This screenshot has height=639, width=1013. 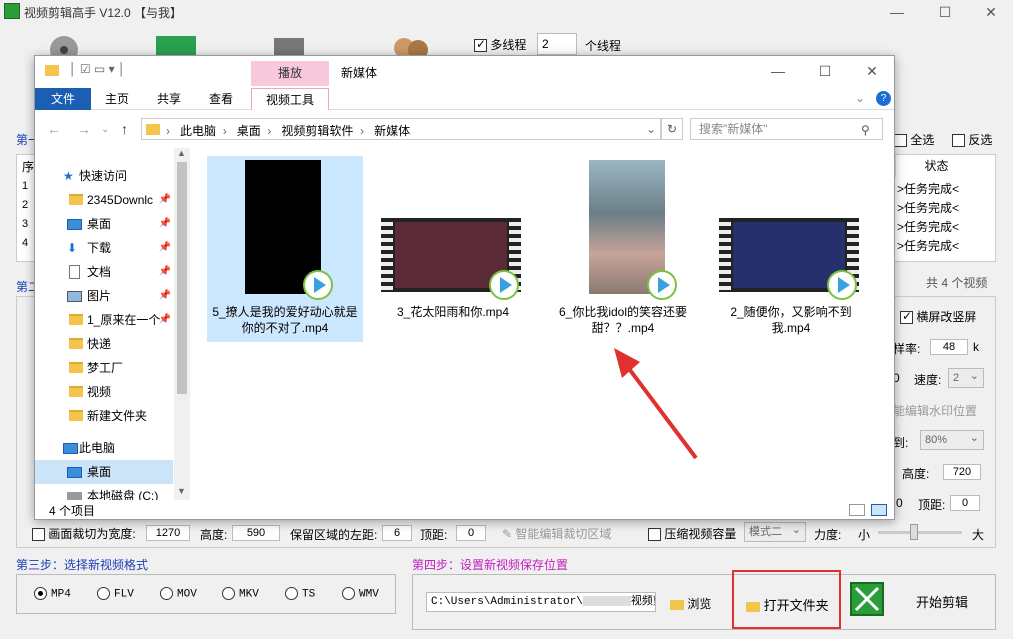 I want to click on select-all-check-icon, so click(x=900, y=141).